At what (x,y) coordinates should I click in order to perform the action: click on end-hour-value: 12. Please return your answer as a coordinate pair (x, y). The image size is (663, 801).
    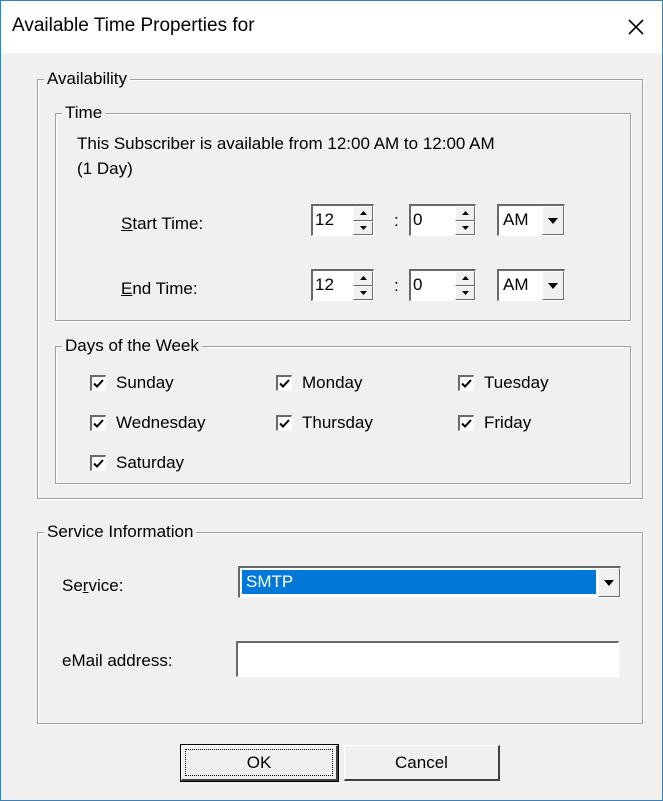
    Looking at the image, I should click on (324, 284).